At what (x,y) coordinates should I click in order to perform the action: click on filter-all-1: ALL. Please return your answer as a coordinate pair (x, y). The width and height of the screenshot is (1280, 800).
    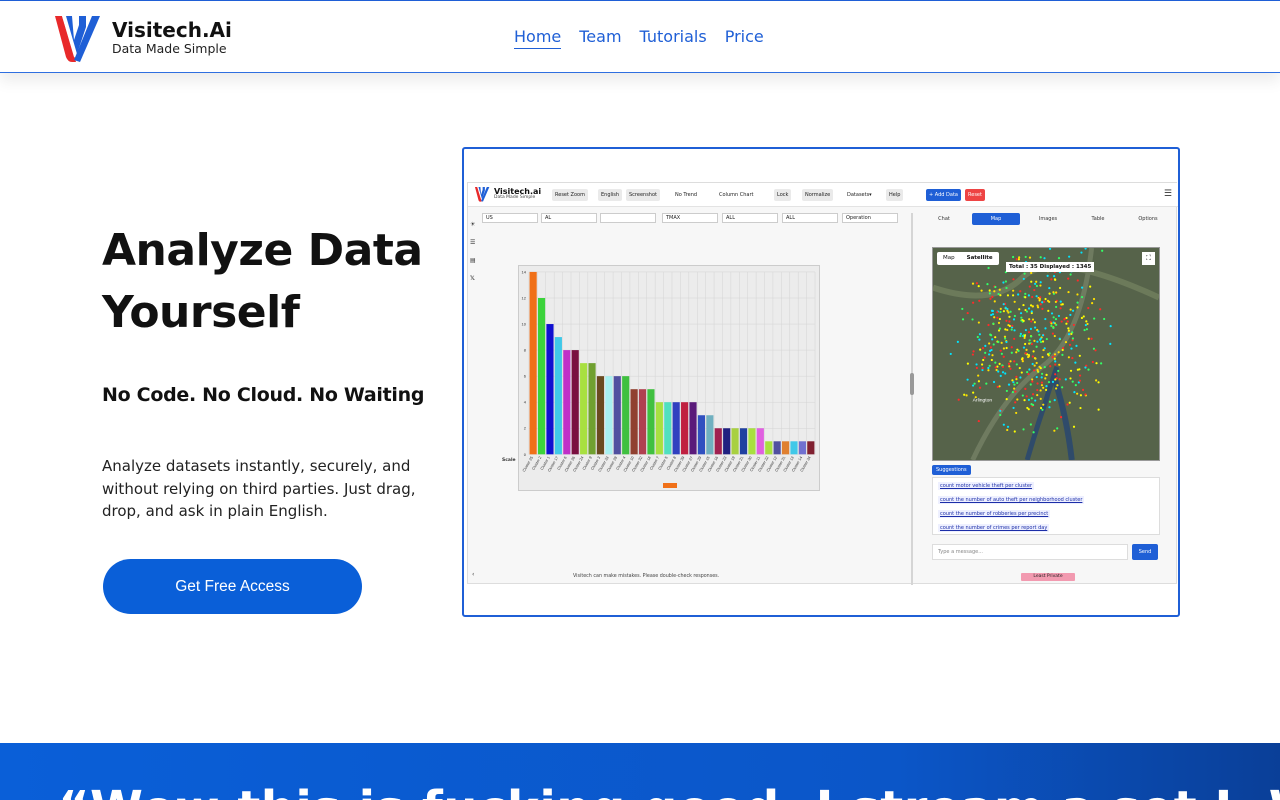
    Looking at the image, I should click on (750, 218).